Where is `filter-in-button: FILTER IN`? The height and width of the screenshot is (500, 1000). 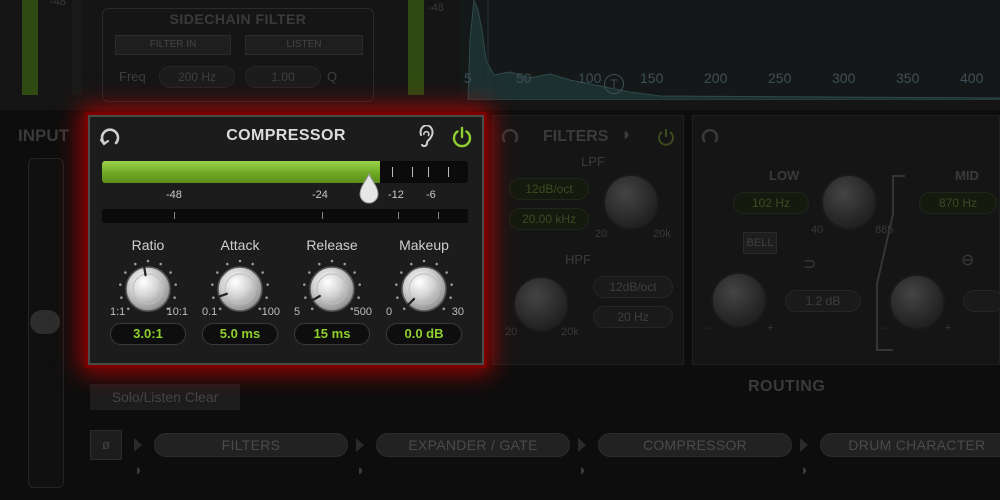 filter-in-button: FILTER IN is located at coordinates (173, 45).